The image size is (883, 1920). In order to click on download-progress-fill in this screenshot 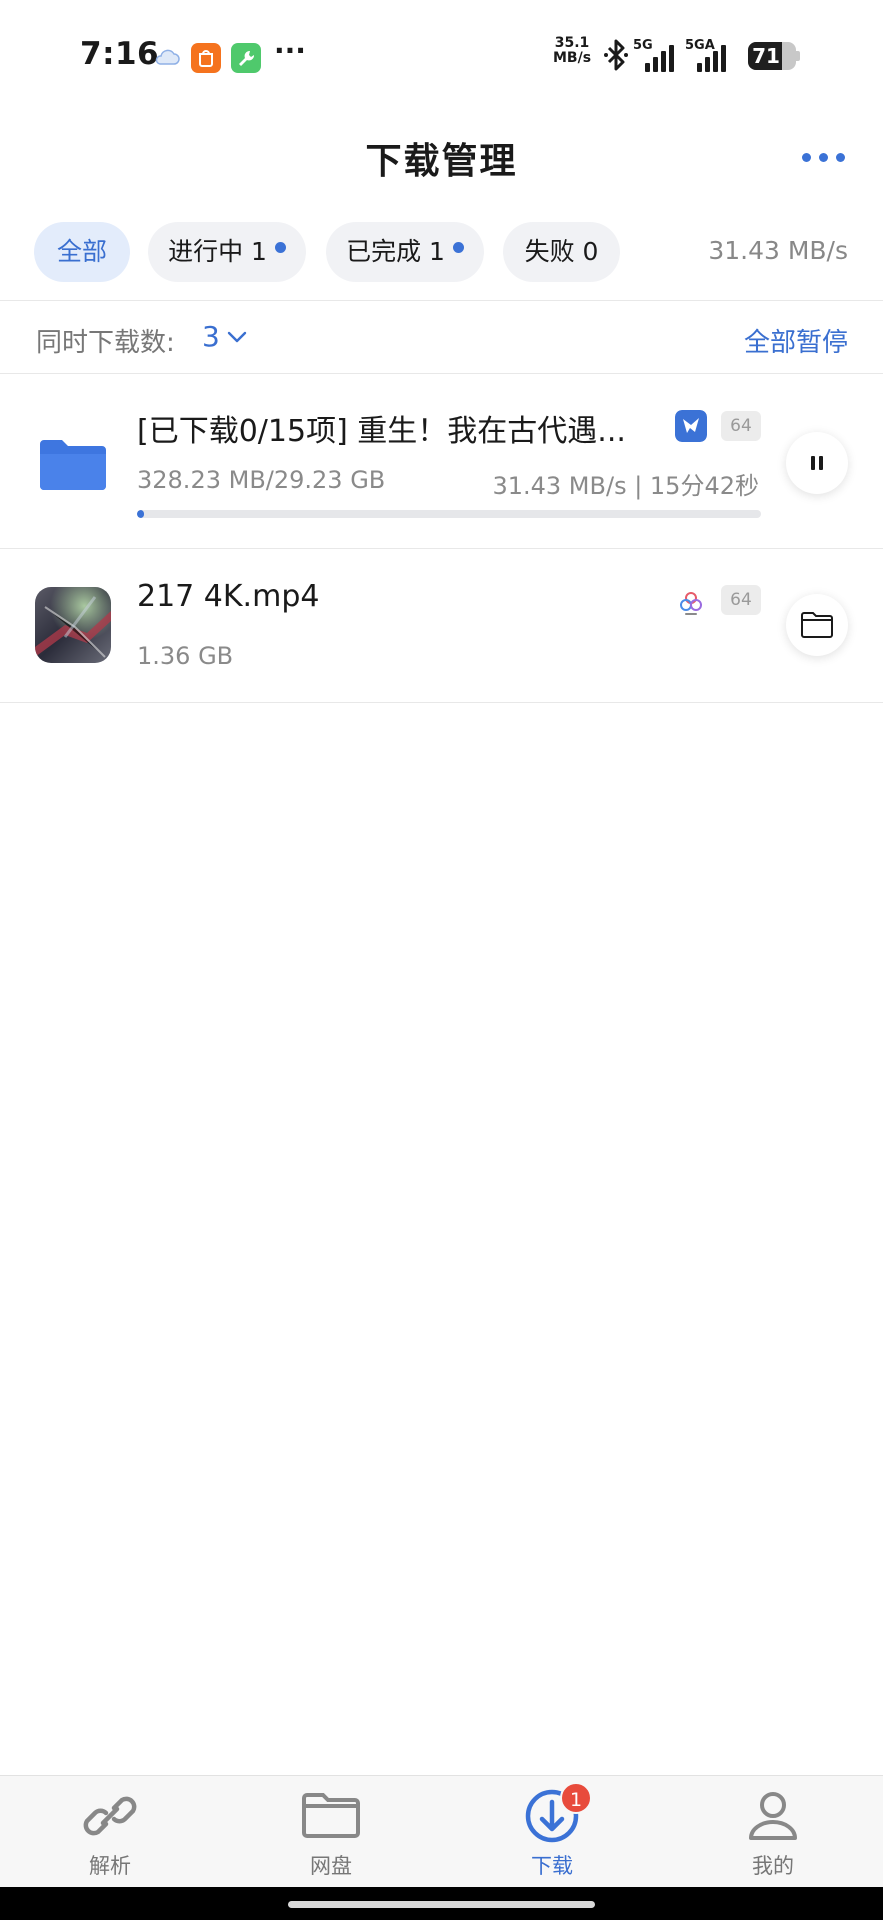, I will do `click(140, 514)`.